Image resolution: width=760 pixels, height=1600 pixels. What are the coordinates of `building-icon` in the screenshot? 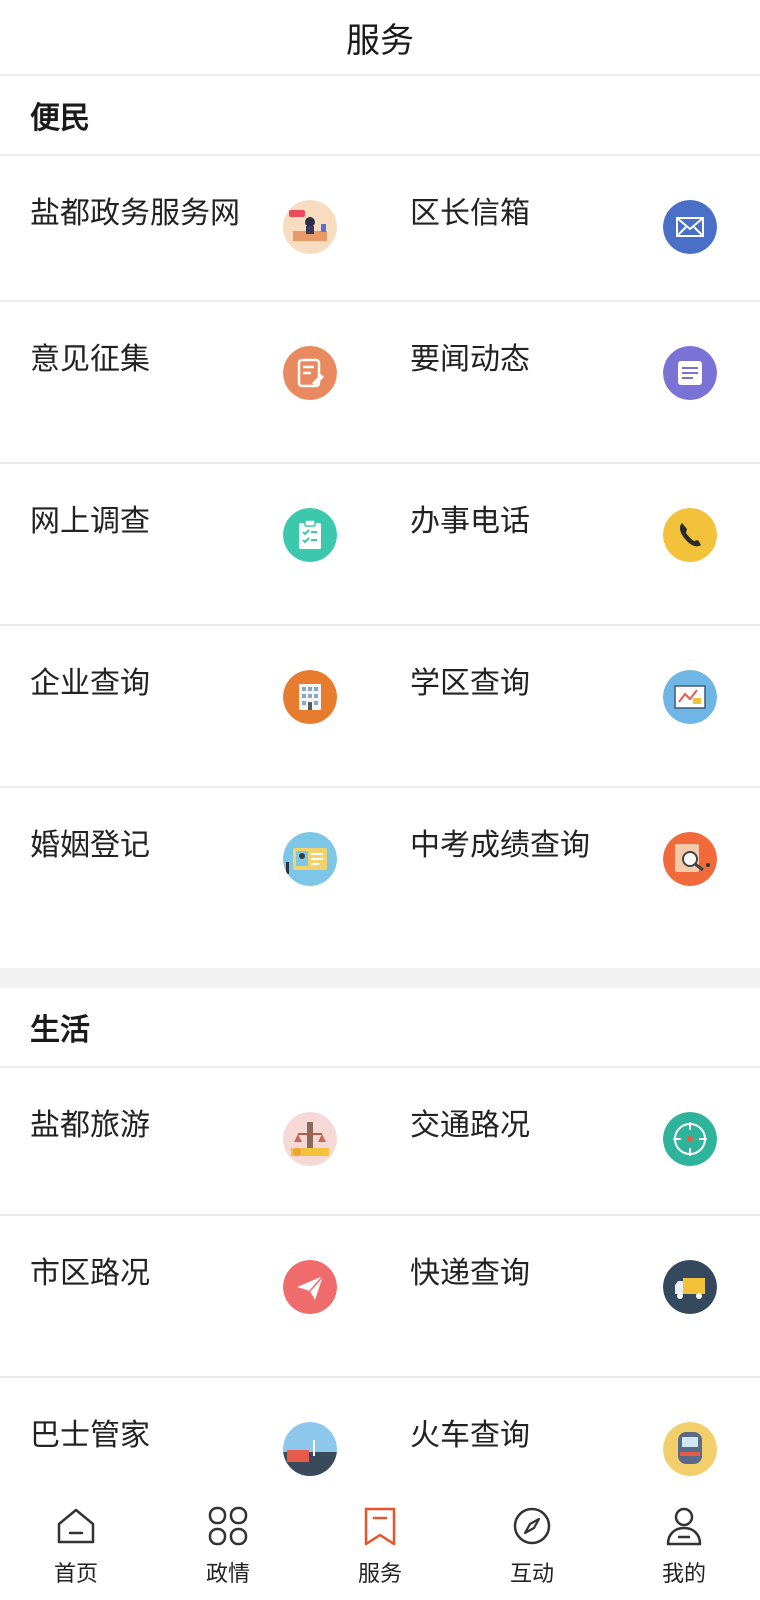 It's located at (310, 697).